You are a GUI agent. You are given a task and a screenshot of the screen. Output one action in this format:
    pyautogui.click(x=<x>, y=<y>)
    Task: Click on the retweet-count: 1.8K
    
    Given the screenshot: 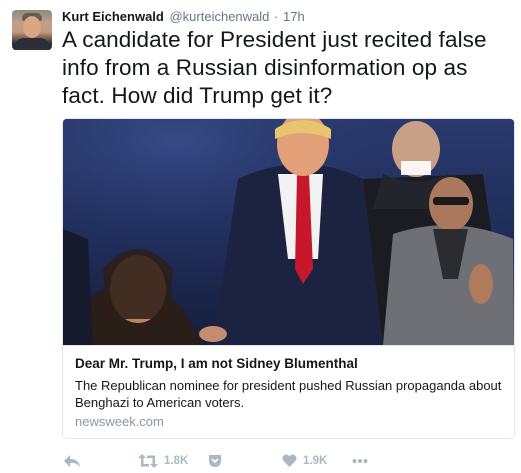 What is the action you would take?
    pyautogui.click(x=176, y=461)
    